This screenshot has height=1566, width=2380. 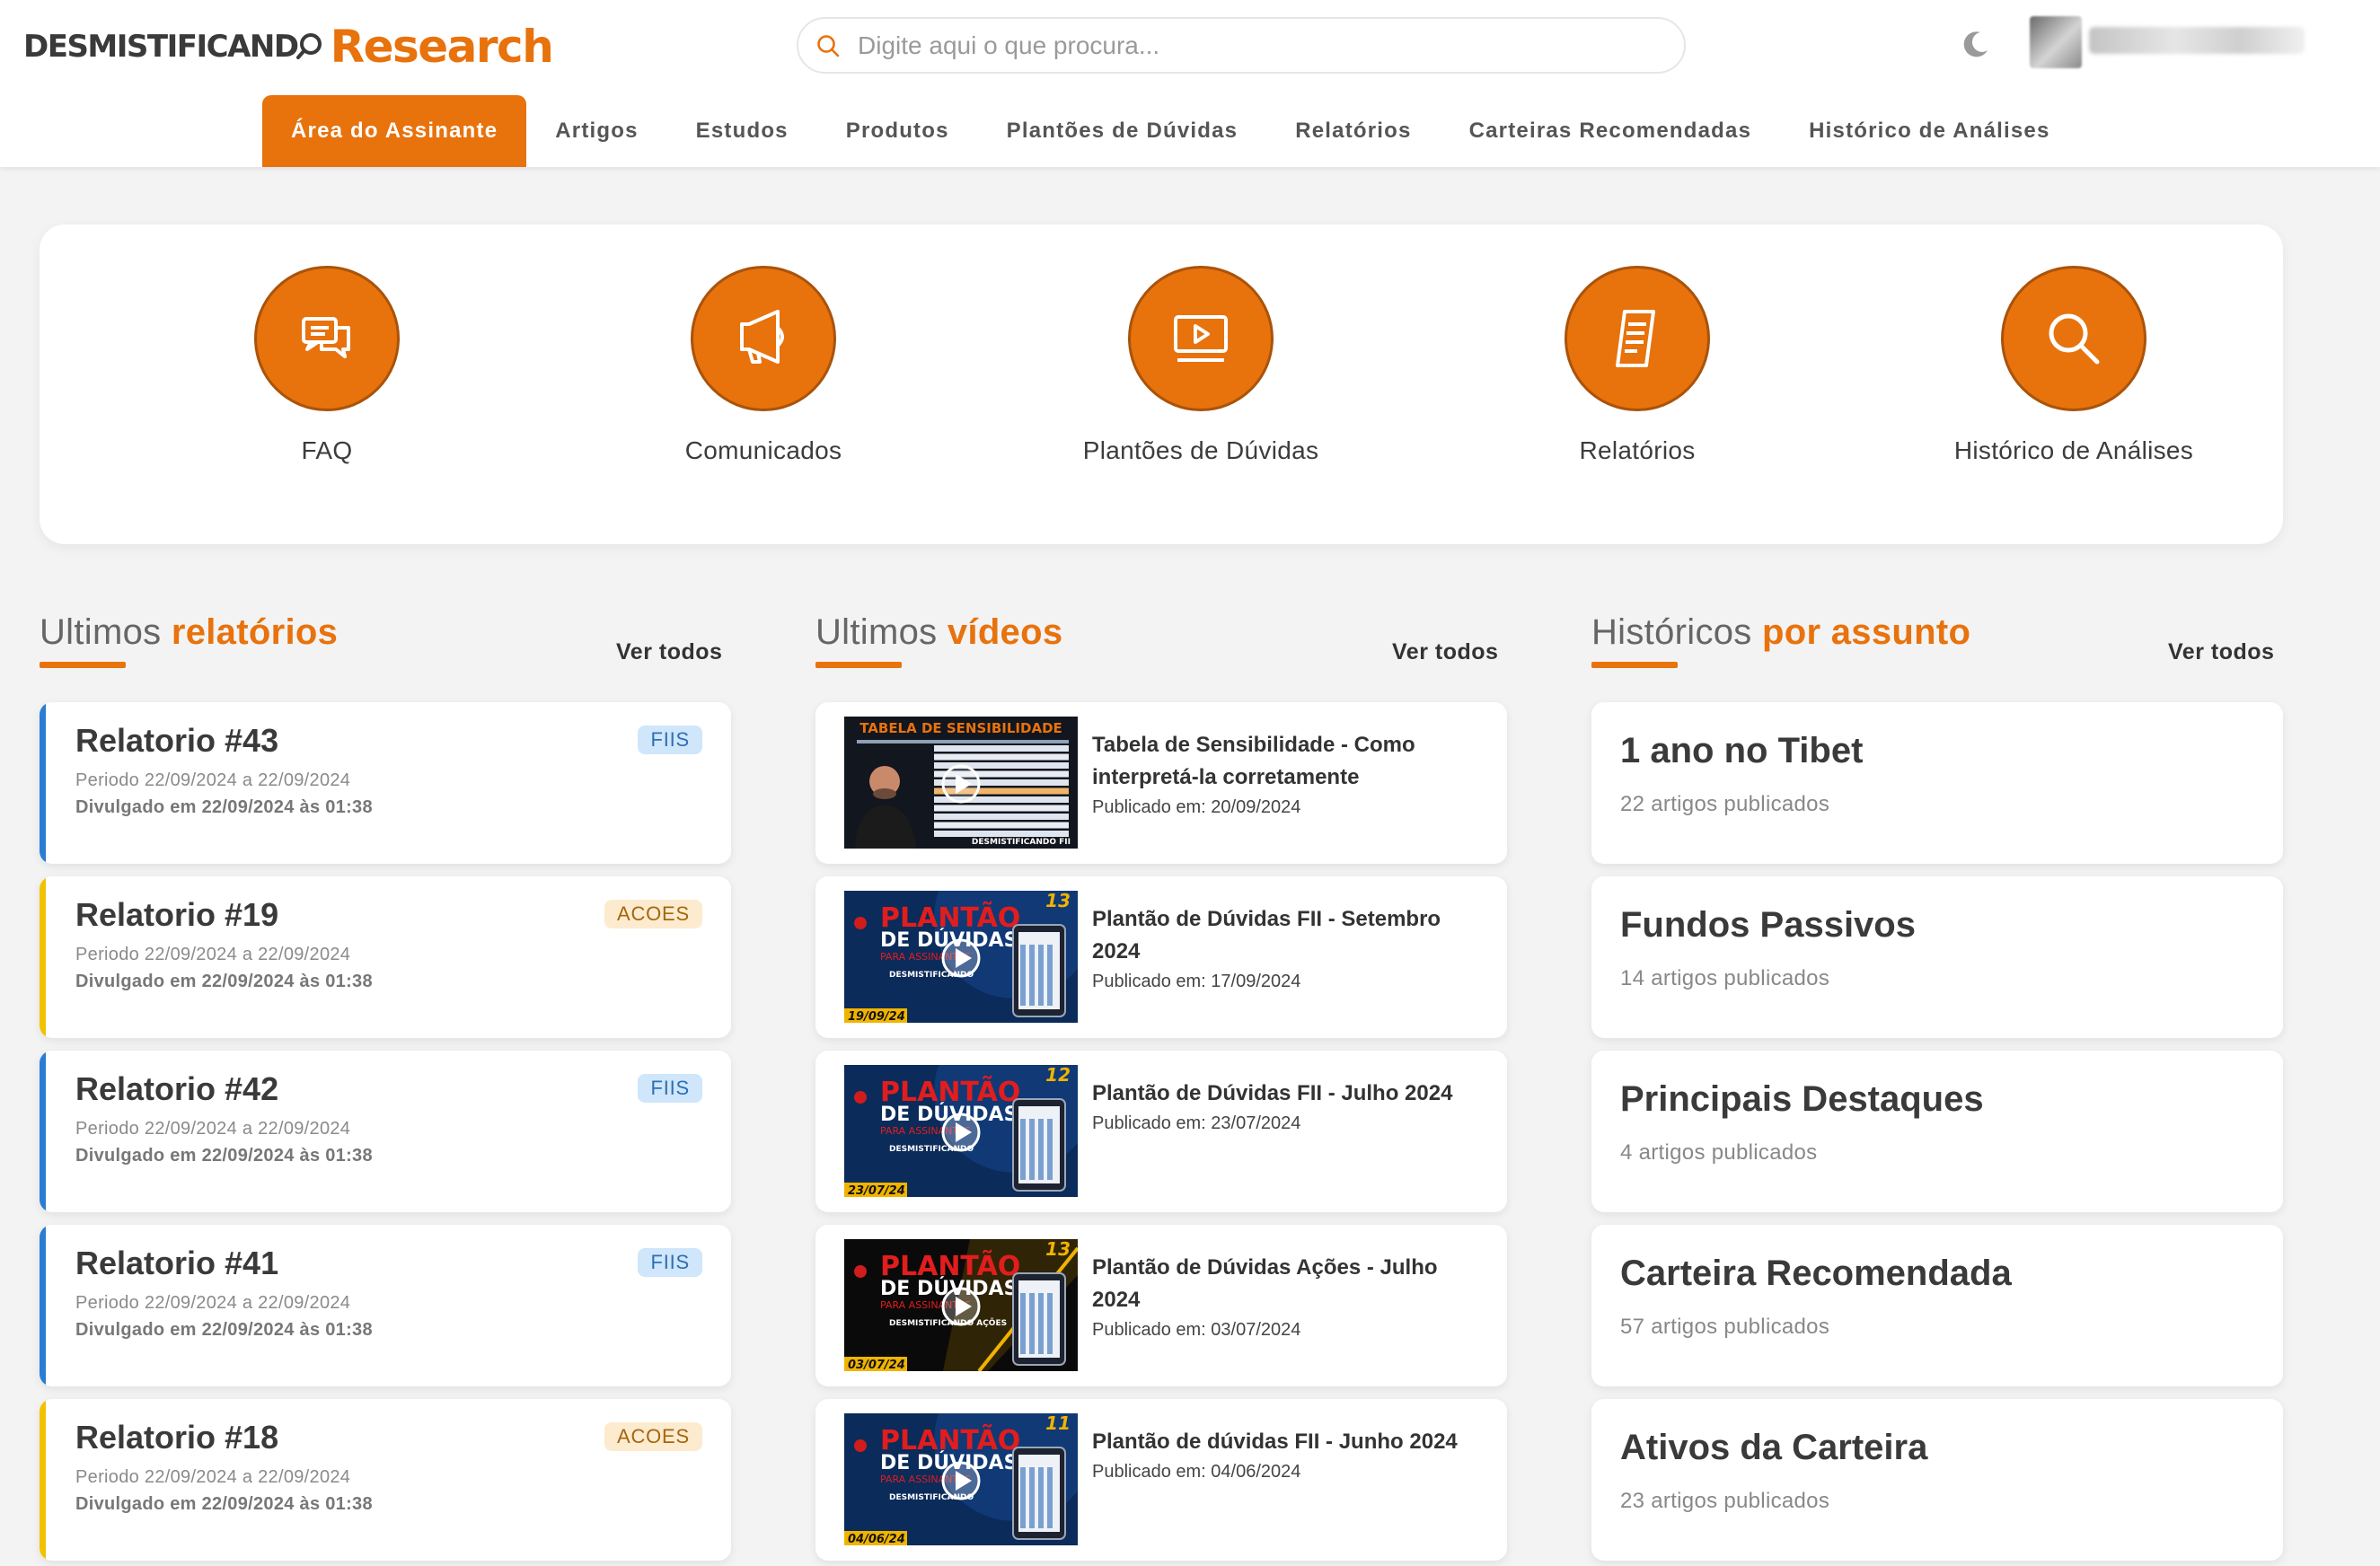 What do you see at coordinates (898, 131) in the screenshot?
I see `nav-tab-produtos: Produtos` at bounding box center [898, 131].